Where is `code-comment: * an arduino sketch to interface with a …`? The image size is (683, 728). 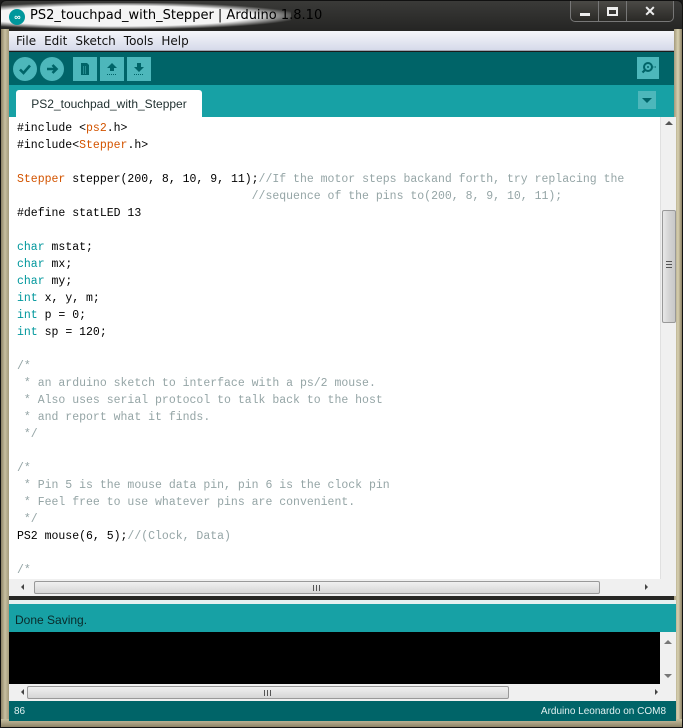
code-comment: * an arduino sketch to interface with a … is located at coordinates (196, 383).